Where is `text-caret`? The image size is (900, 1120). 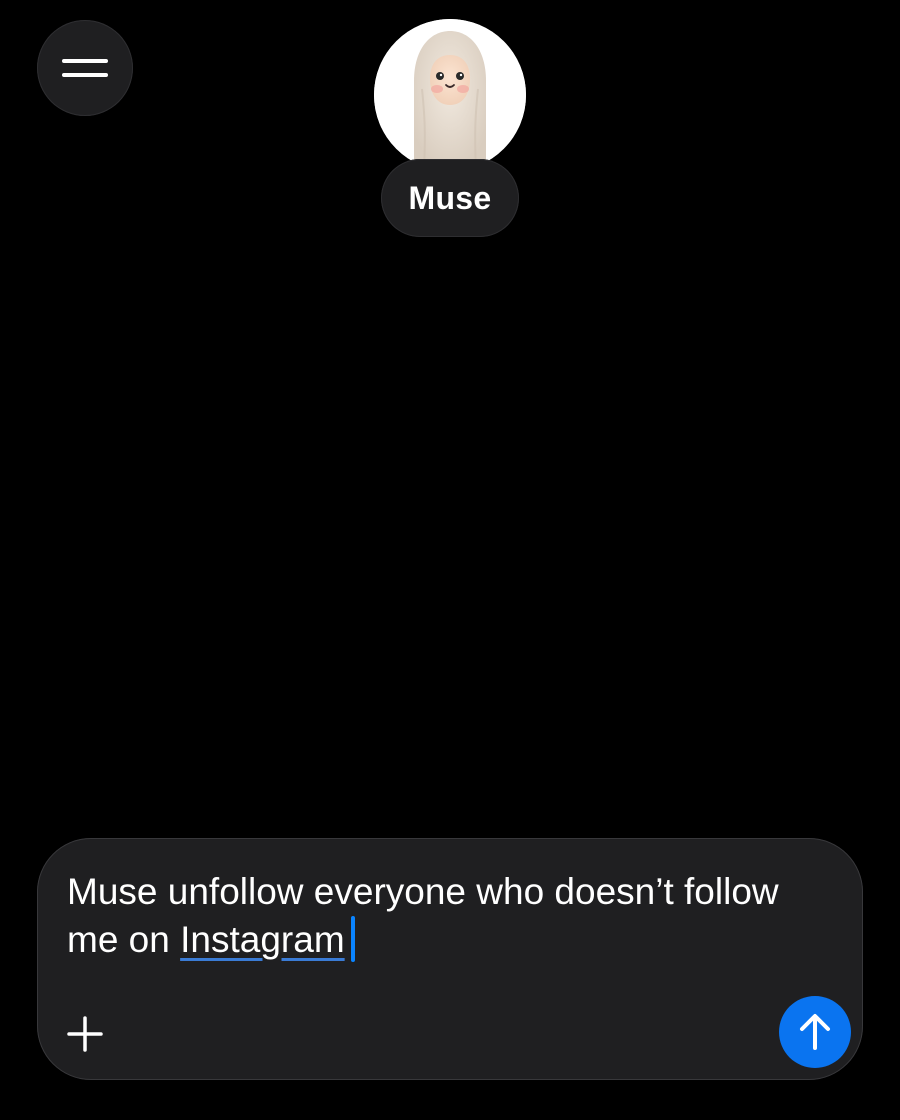
text-caret is located at coordinates (352, 939).